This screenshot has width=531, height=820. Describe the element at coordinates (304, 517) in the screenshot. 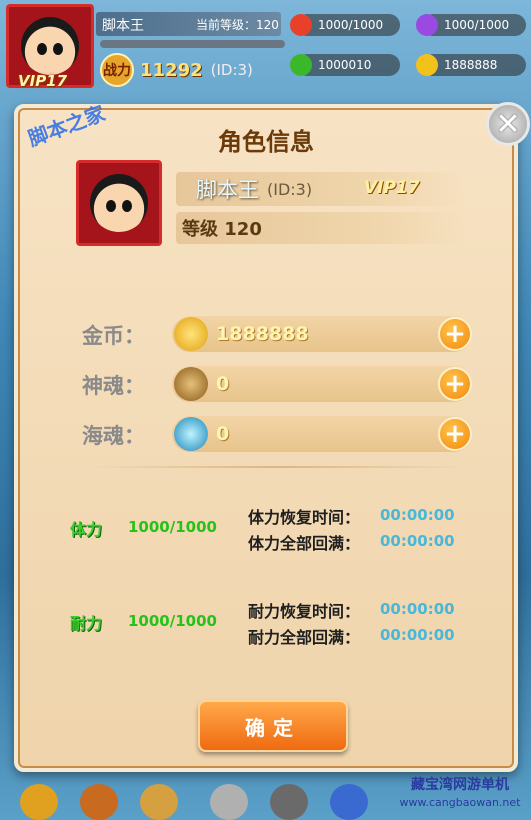

I see `stamina-recover-label: 体力恢复时间：` at that location.